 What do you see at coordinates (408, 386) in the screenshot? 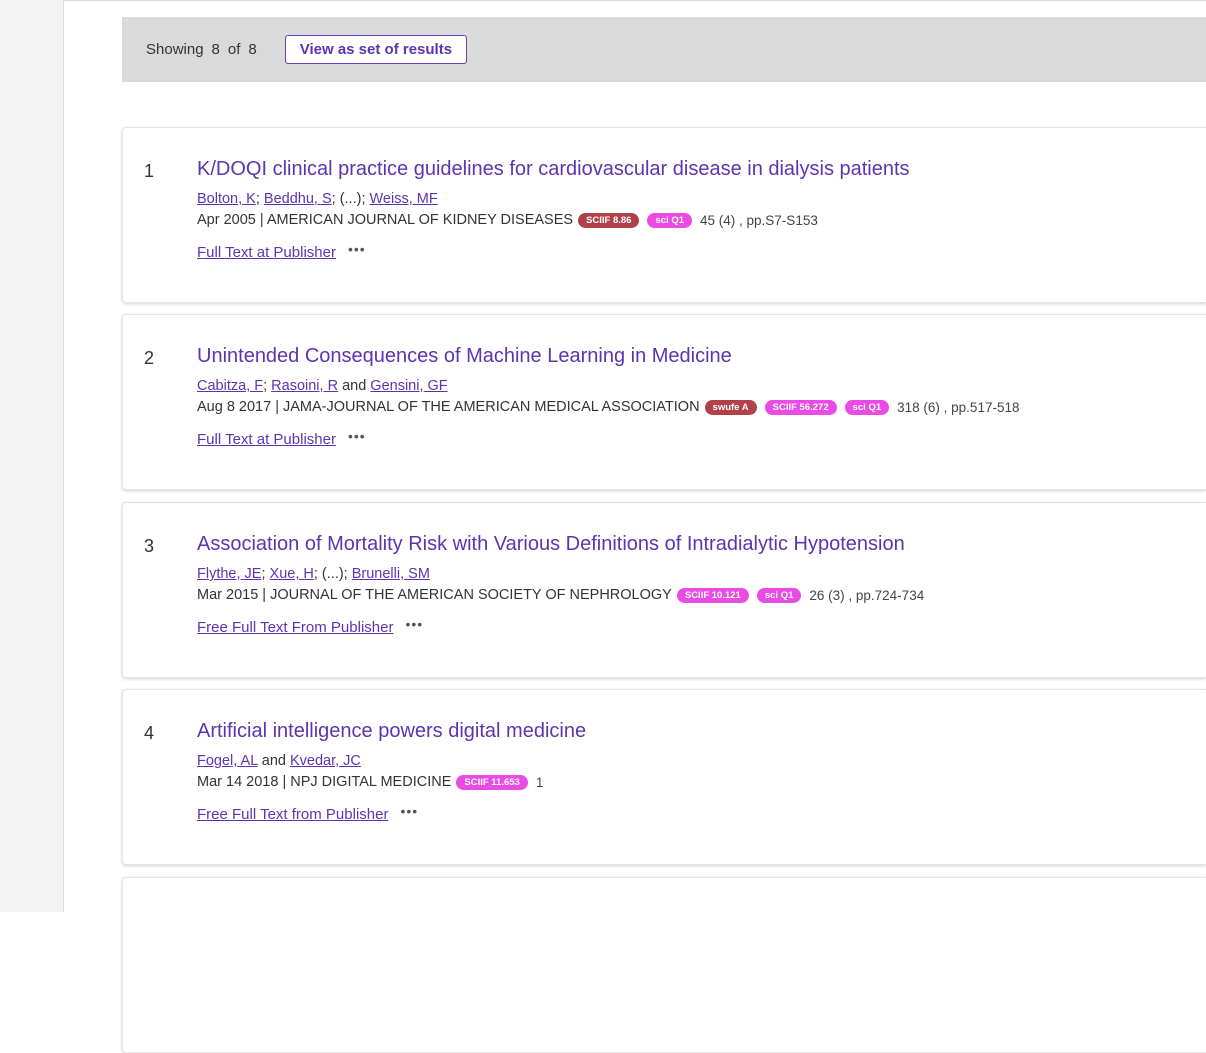
I see `author-link: Gensini, GF` at bounding box center [408, 386].